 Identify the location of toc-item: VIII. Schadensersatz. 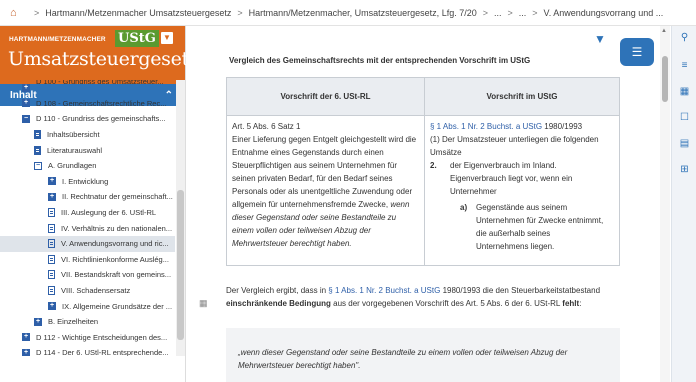
(87, 291).